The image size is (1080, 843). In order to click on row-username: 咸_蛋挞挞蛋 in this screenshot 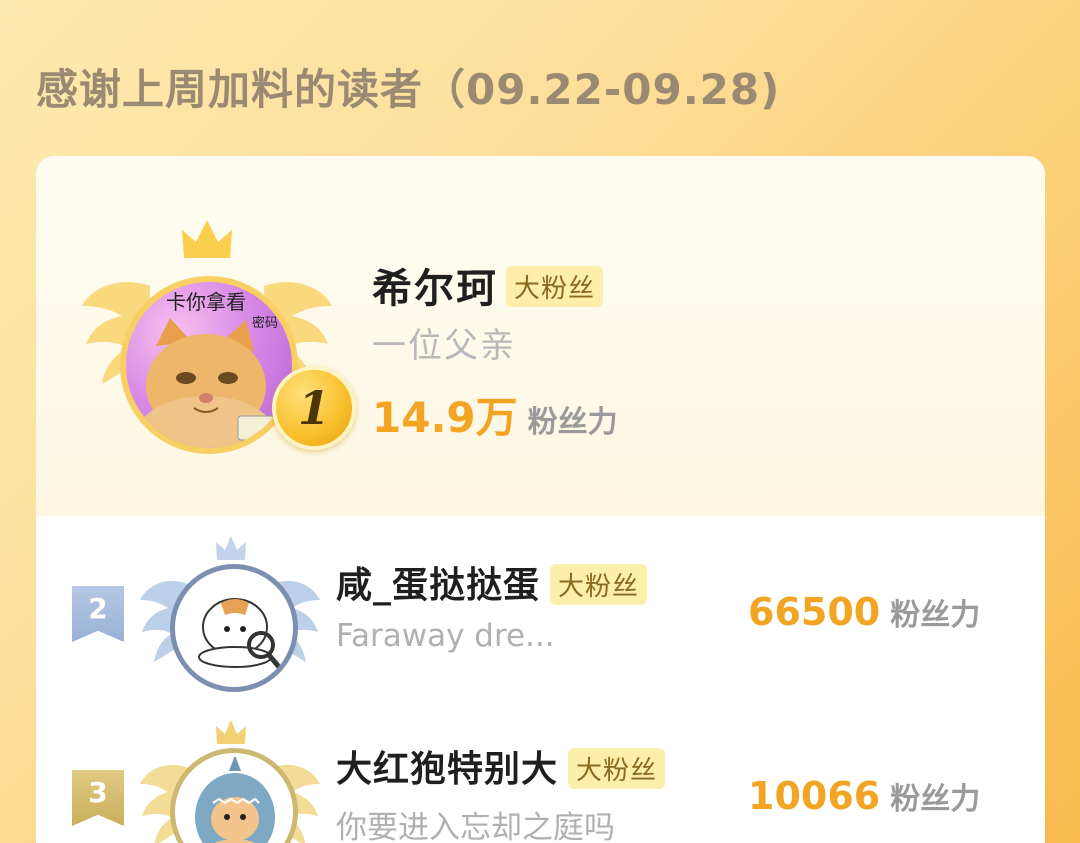, I will do `click(438, 585)`.